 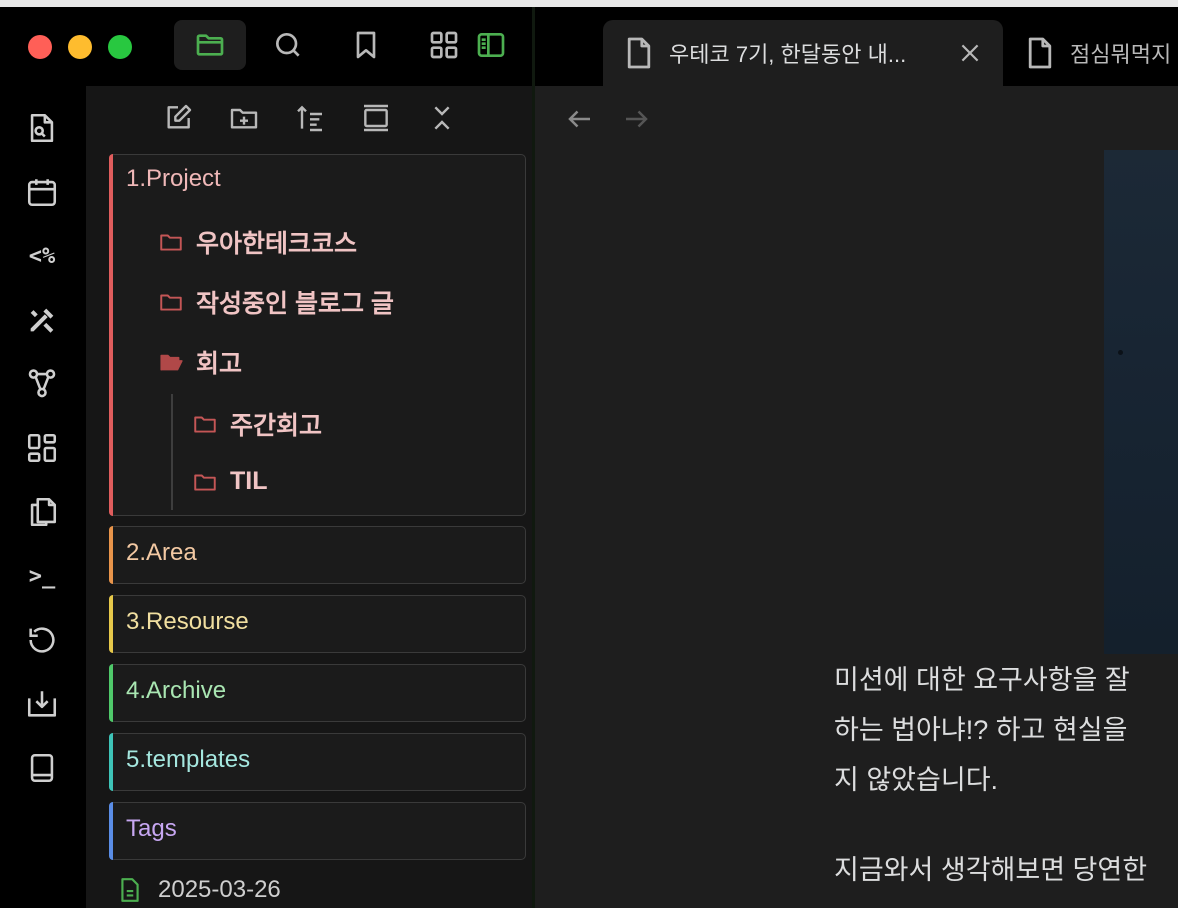 I want to click on graph-icon, so click(x=42, y=383).